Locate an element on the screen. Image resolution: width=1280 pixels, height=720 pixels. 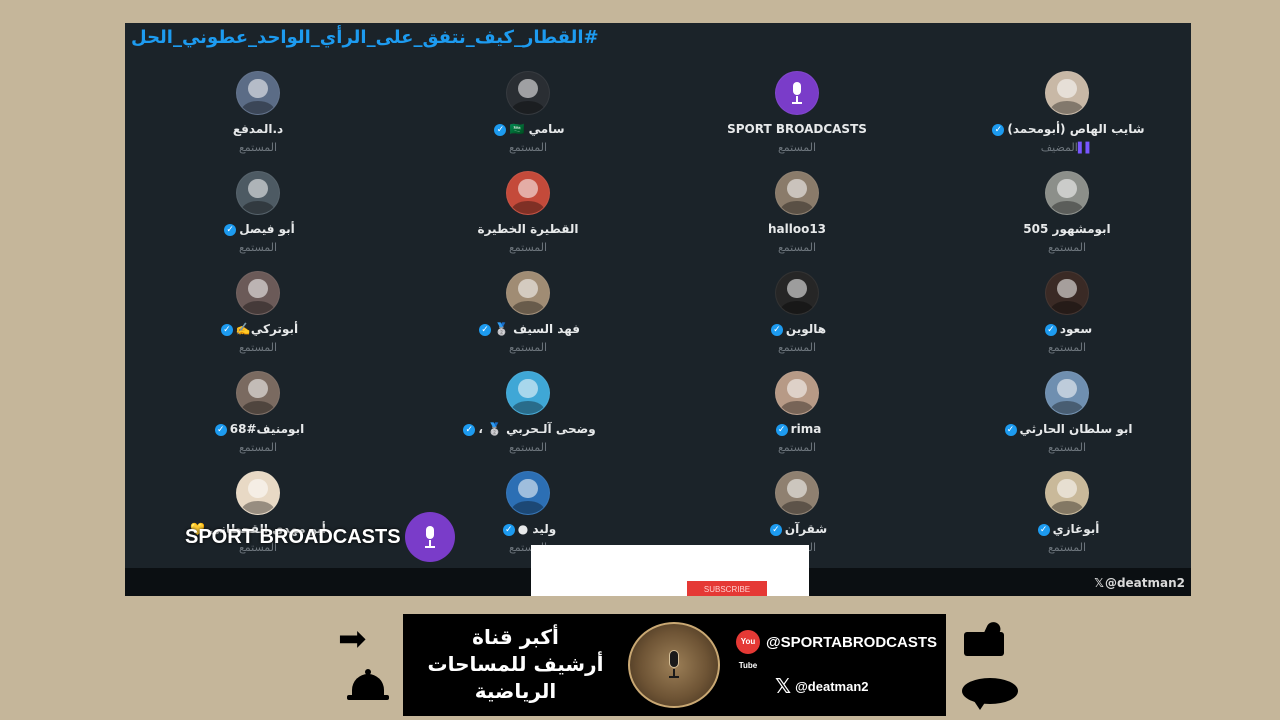
participant-tile: فهد السيف 🥈✓ المستمع is located at coordinates (528, 312).